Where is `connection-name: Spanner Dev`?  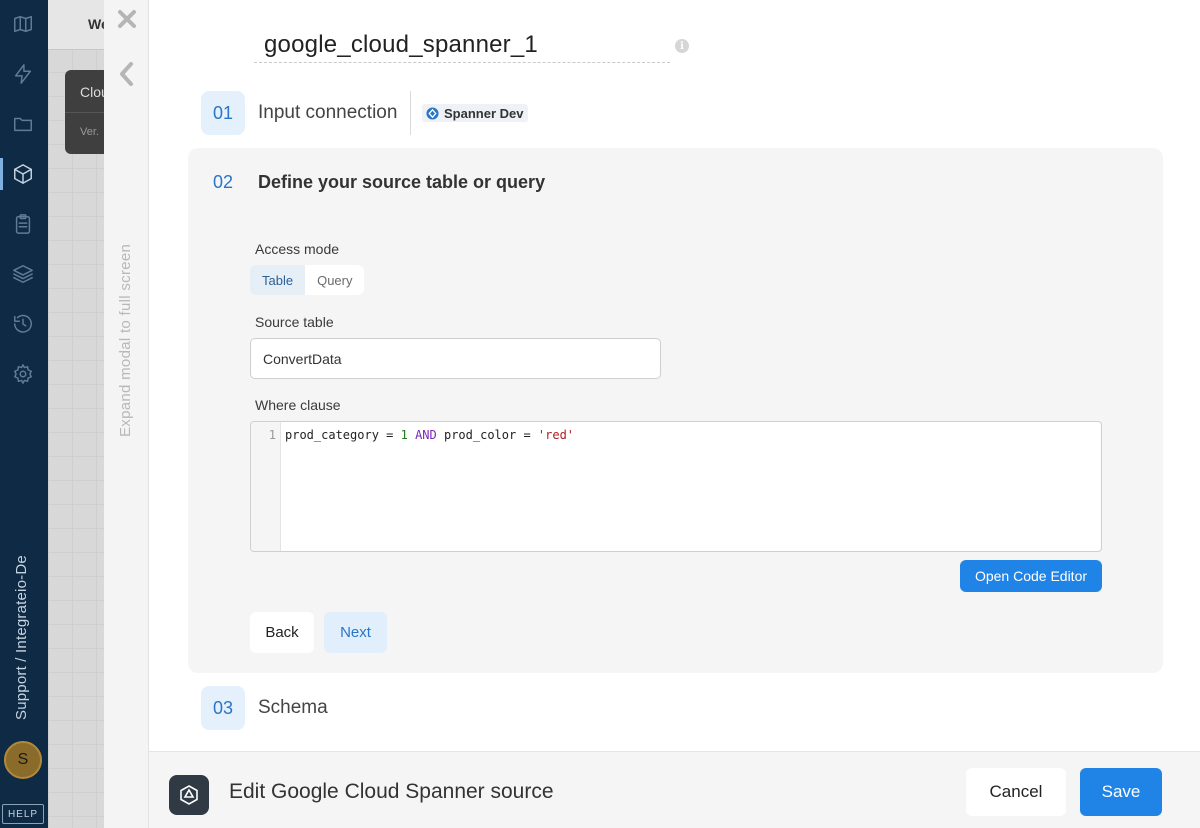
connection-name: Spanner Dev is located at coordinates (484, 113).